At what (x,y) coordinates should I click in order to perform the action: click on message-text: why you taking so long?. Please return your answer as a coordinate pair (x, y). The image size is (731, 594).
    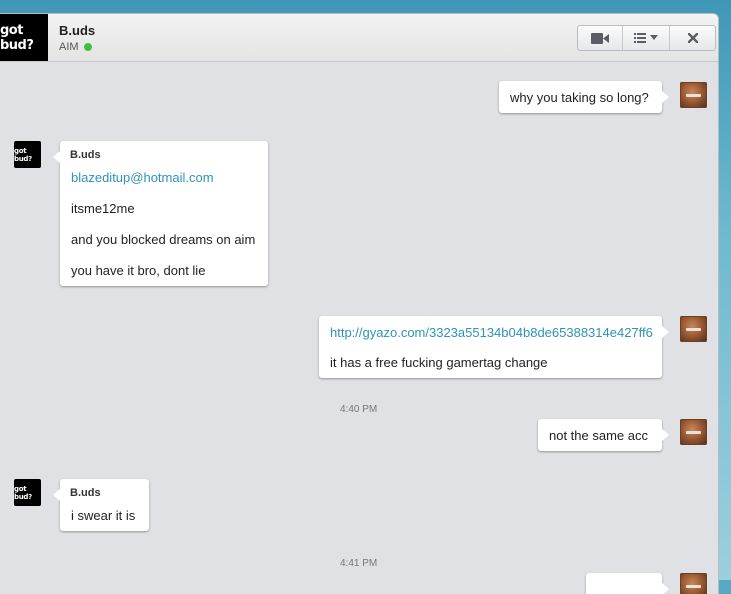
    Looking at the image, I should click on (579, 97).